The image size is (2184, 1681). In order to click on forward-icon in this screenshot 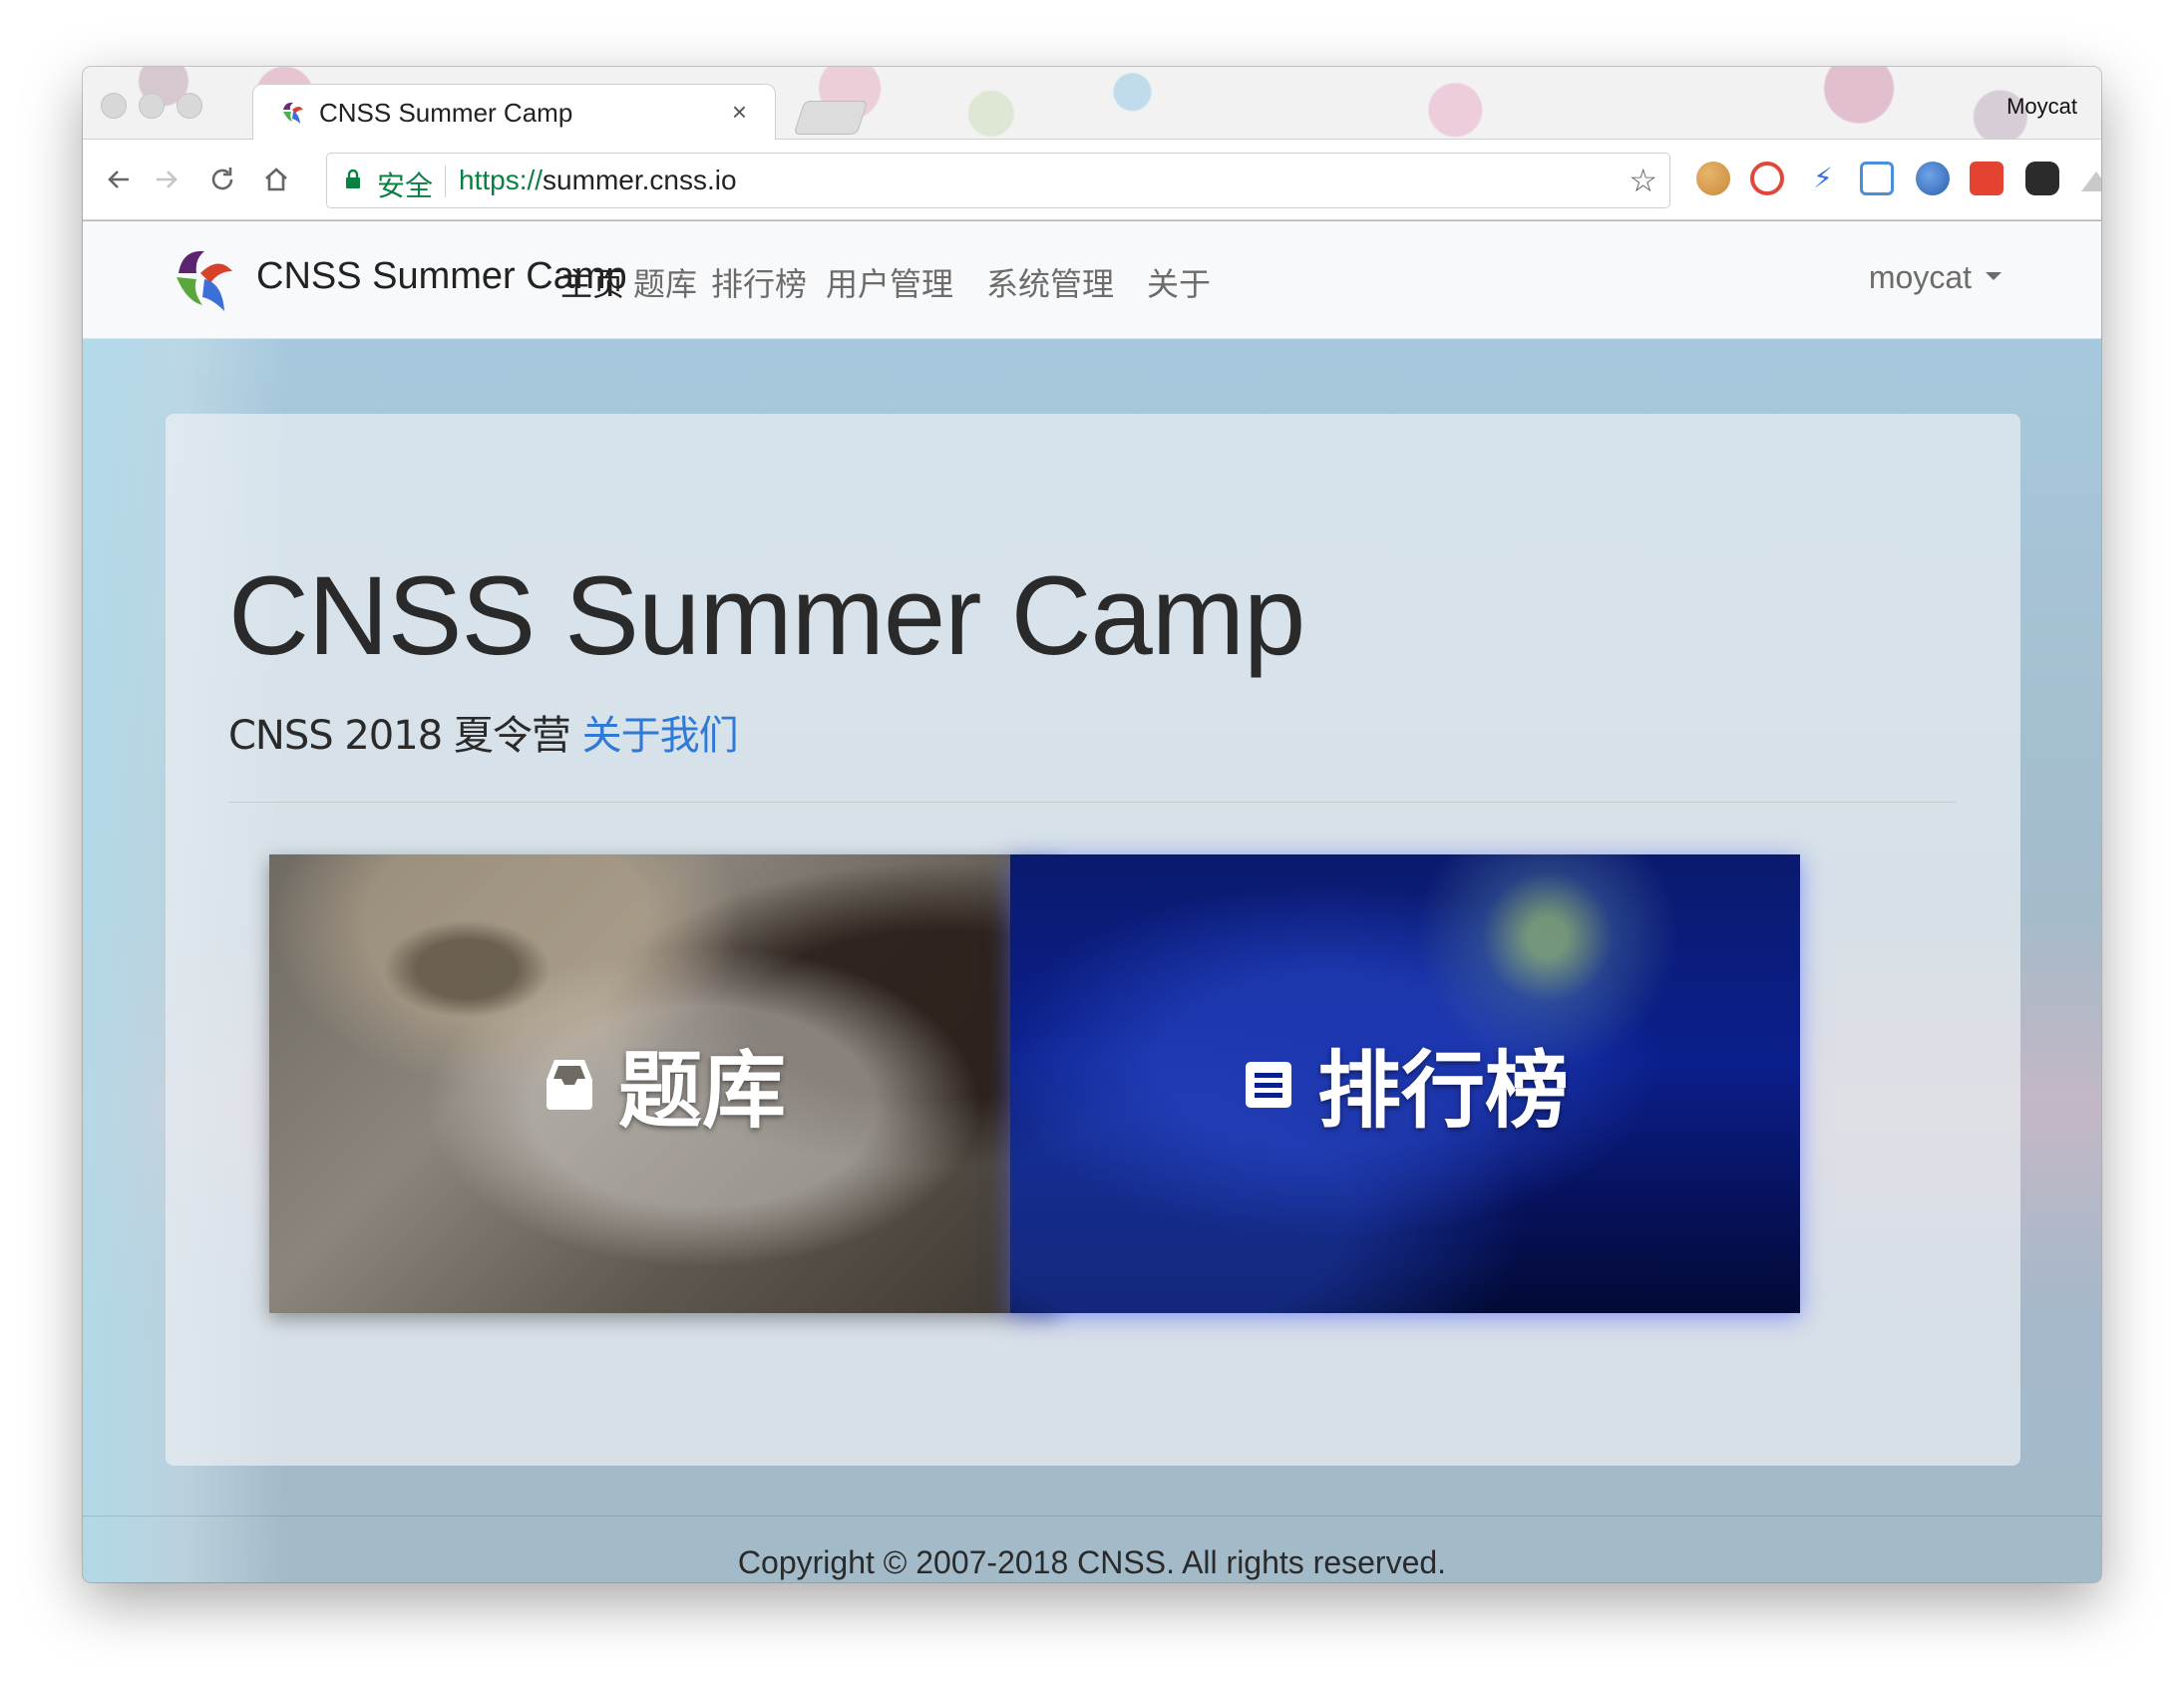, I will do `click(166, 179)`.